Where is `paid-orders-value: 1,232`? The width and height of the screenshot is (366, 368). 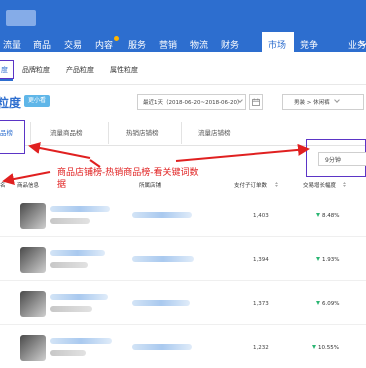
paid-orders-value: 1,232 is located at coordinates (261, 348).